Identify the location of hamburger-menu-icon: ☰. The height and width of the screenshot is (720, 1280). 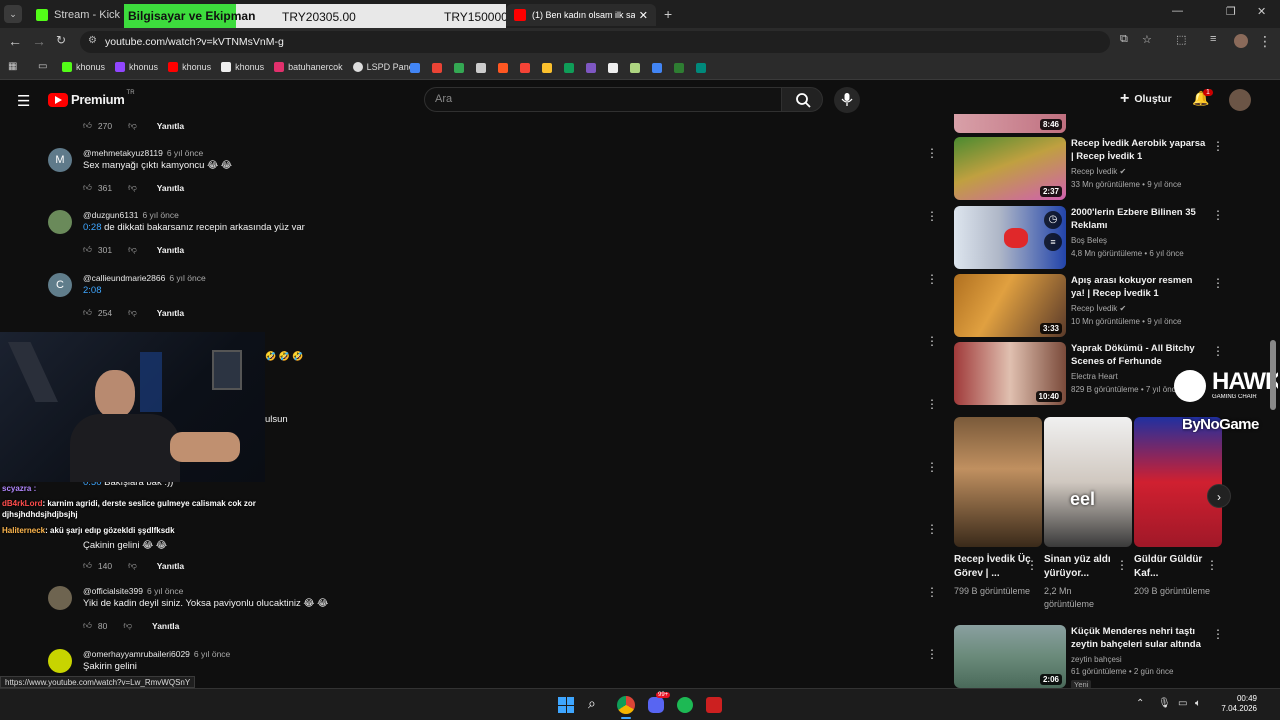
(23, 101).